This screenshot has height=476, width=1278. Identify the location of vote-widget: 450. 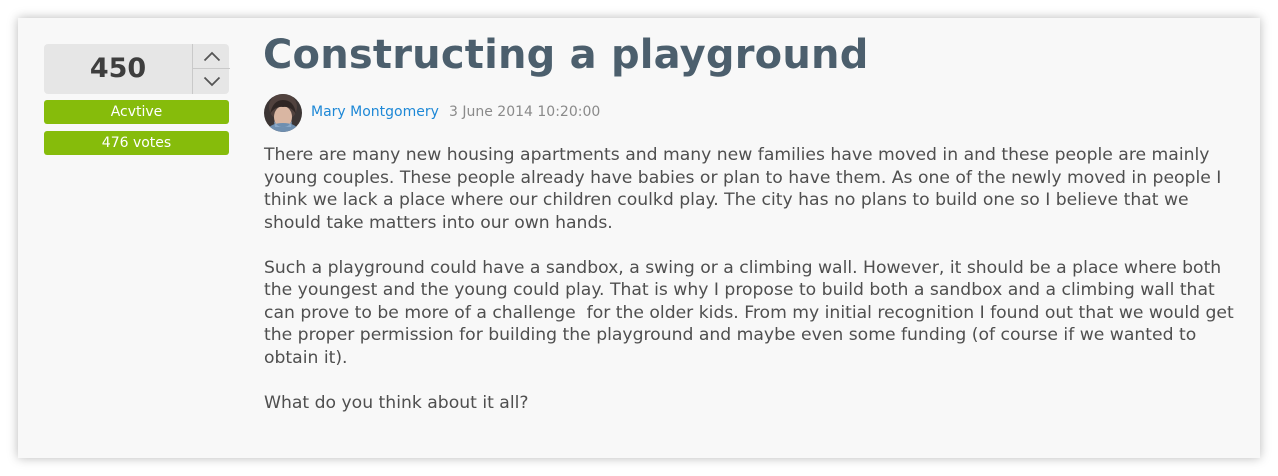
(137, 69).